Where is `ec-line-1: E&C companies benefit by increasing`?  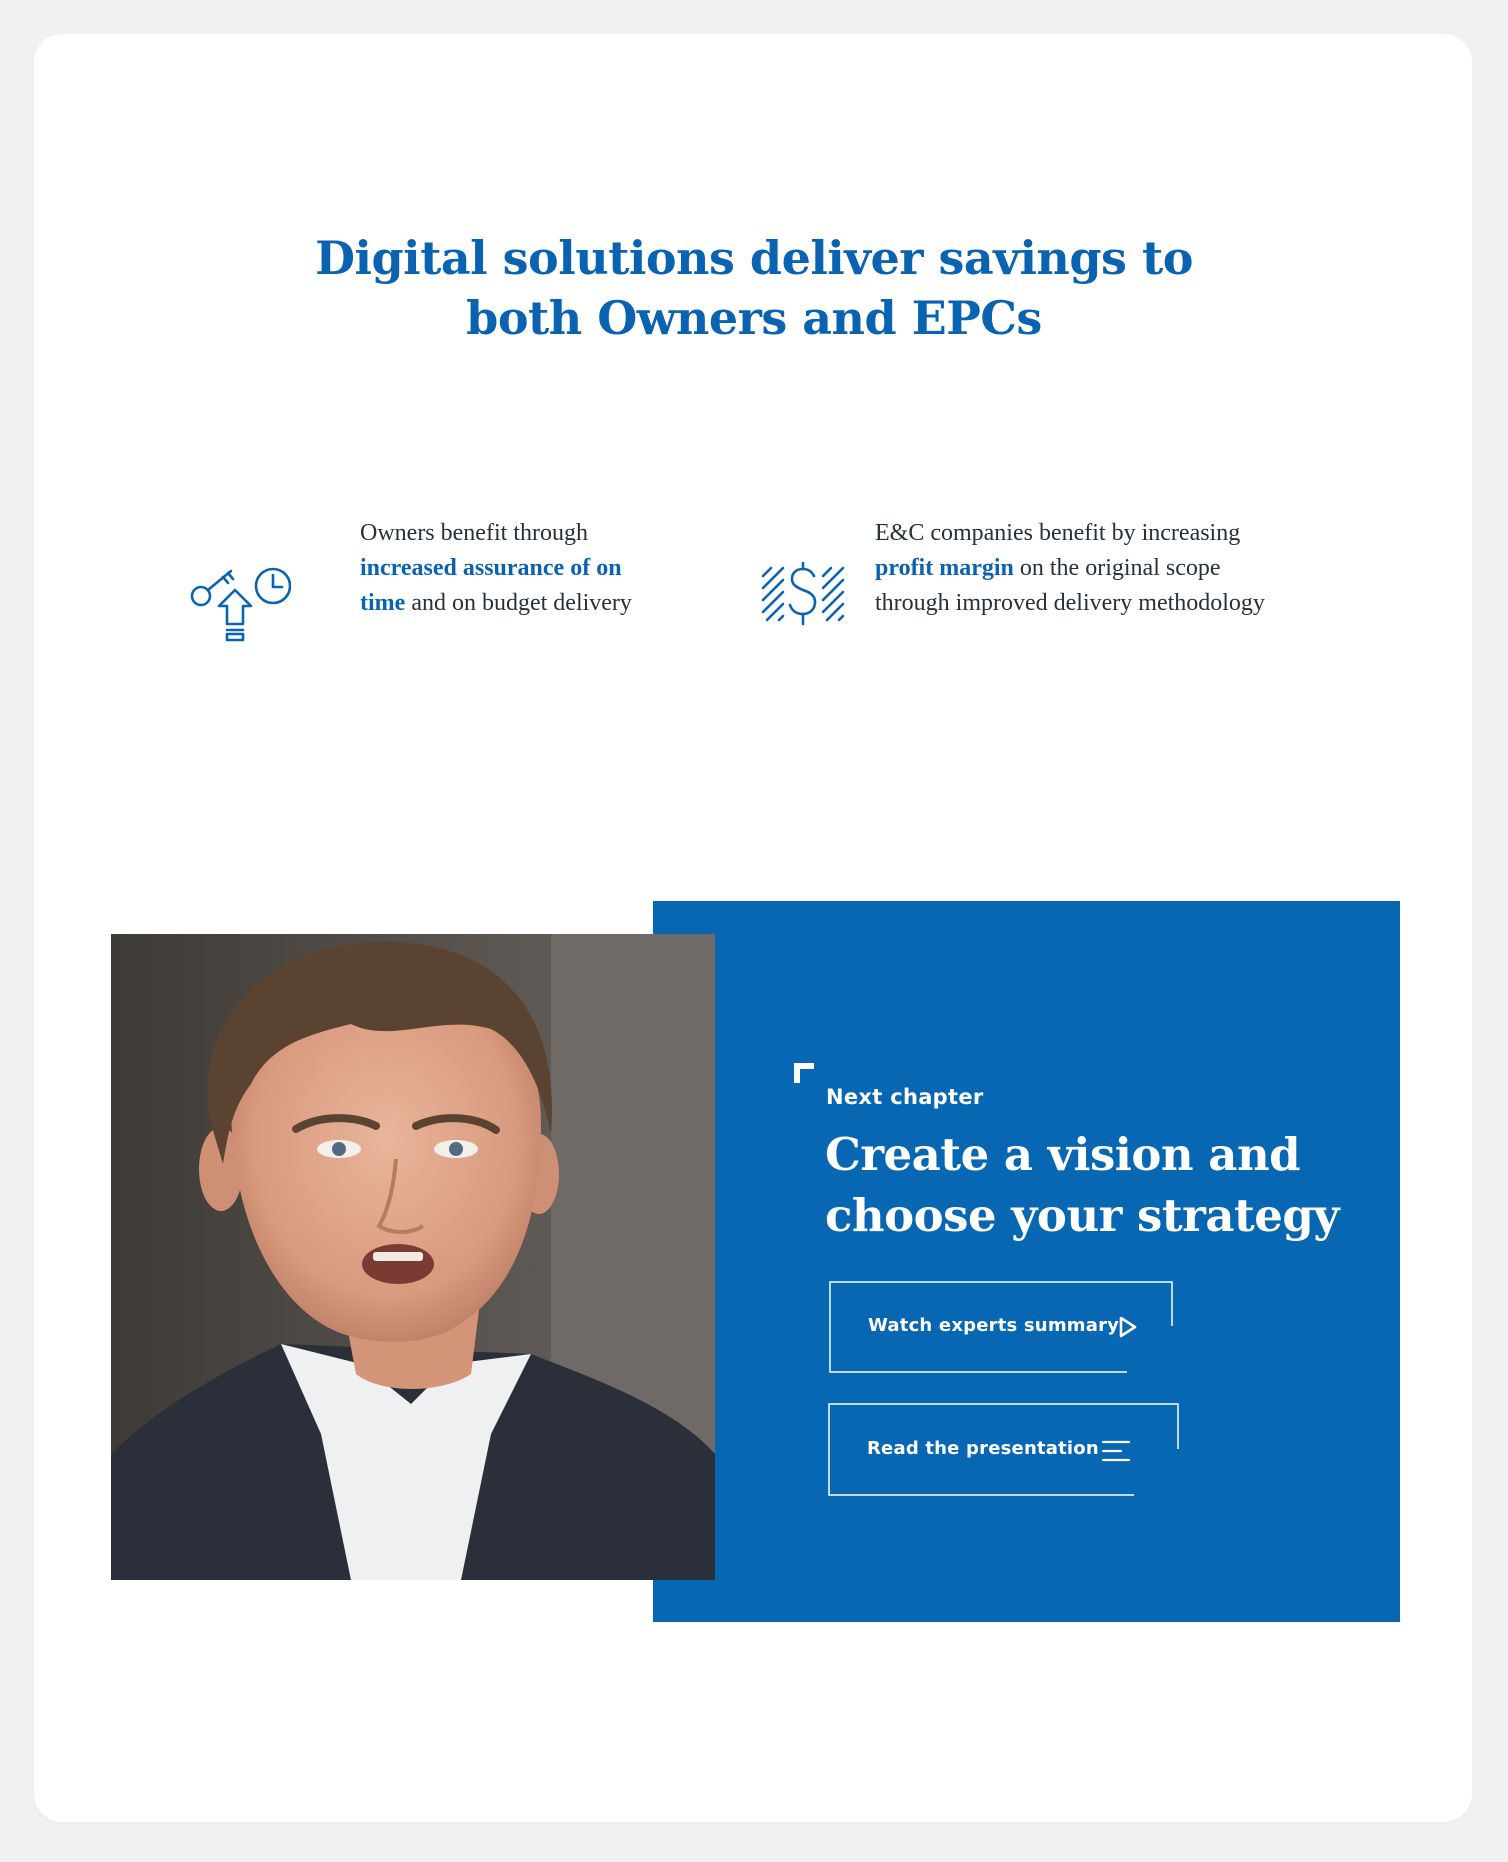 ec-line-1: E&C companies benefit by increasing is located at coordinates (1058, 533).